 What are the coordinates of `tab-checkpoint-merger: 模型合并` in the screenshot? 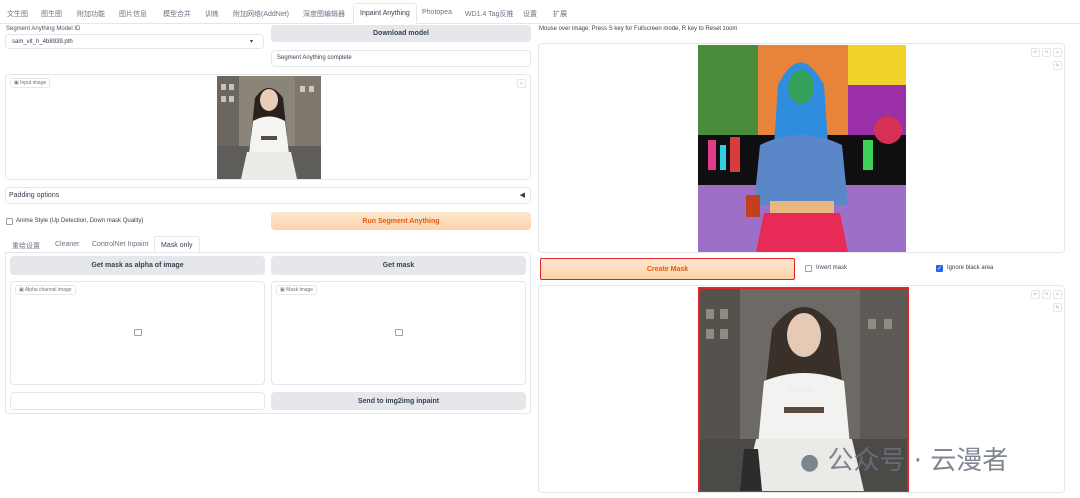 It's located at (177, 14).